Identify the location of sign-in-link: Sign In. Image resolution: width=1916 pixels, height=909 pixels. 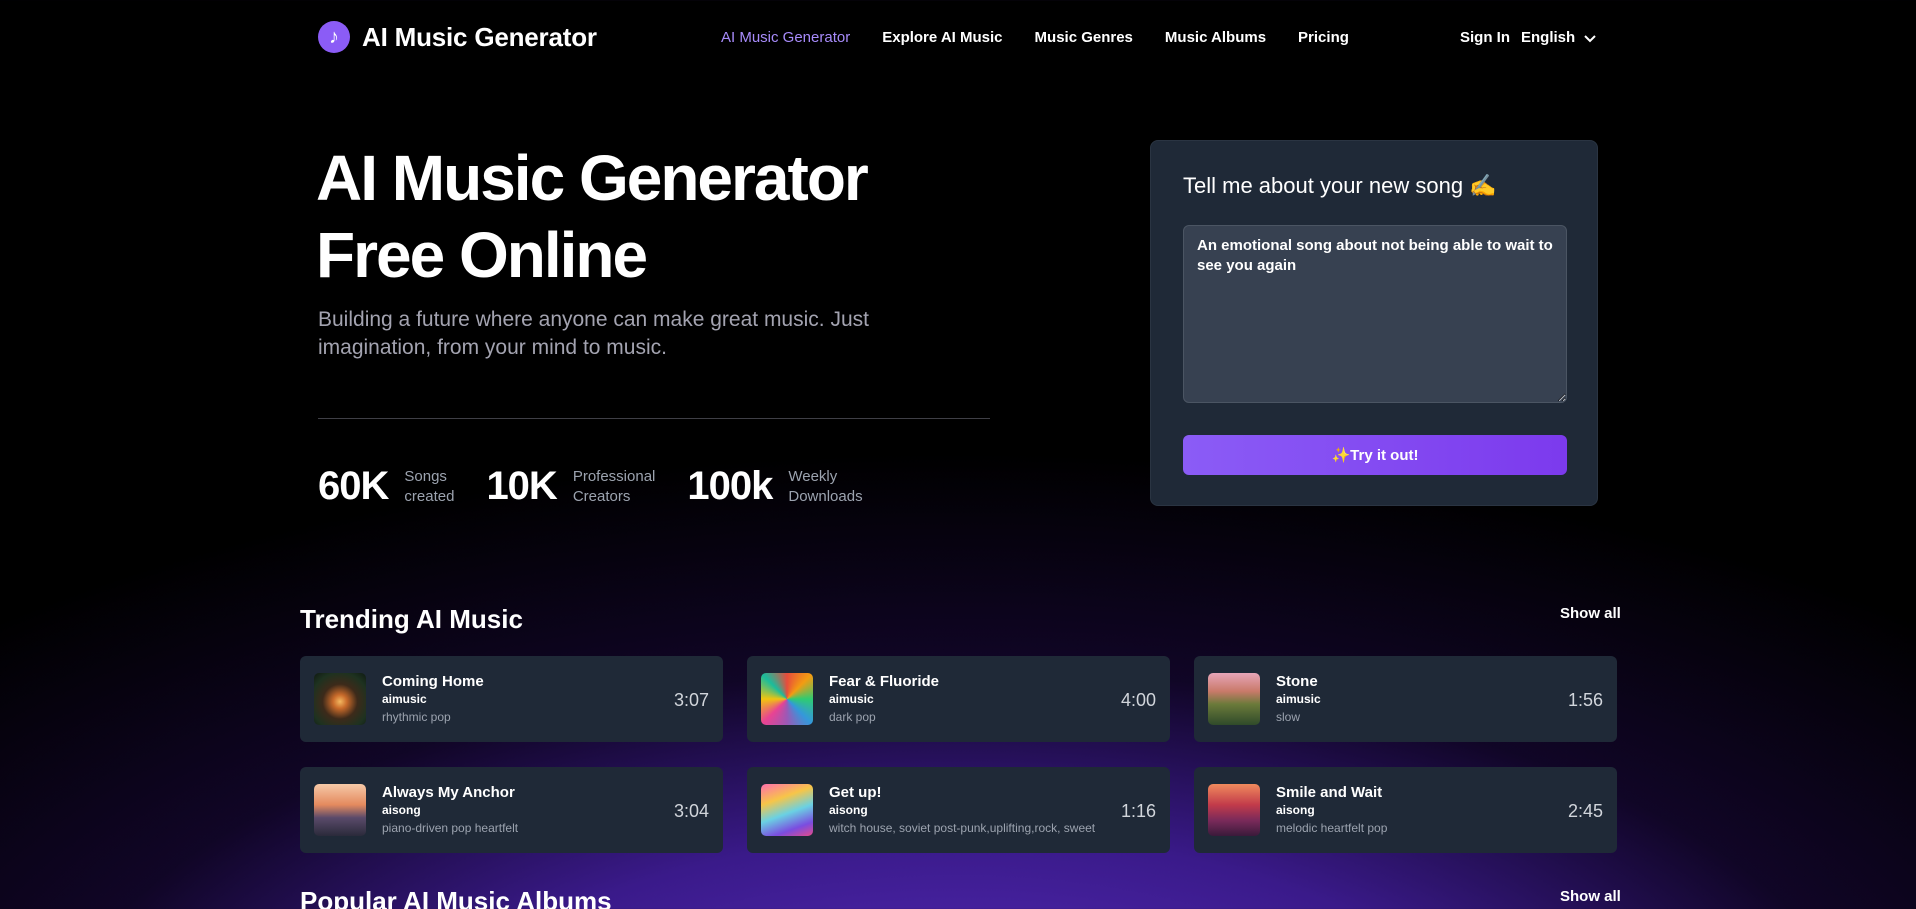
(1485, 37).